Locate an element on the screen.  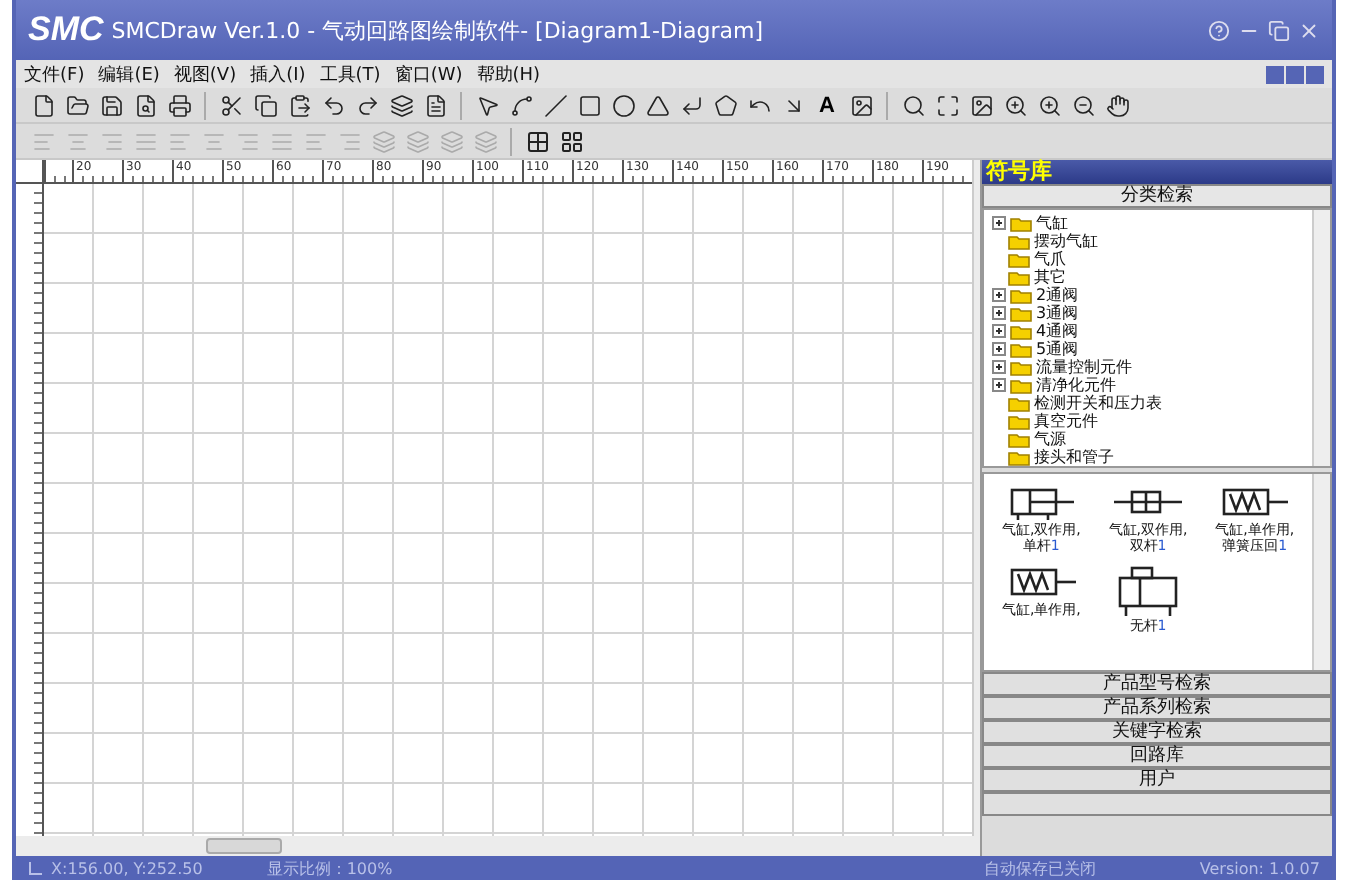
spline-icon is located at coordinates (521, 105).